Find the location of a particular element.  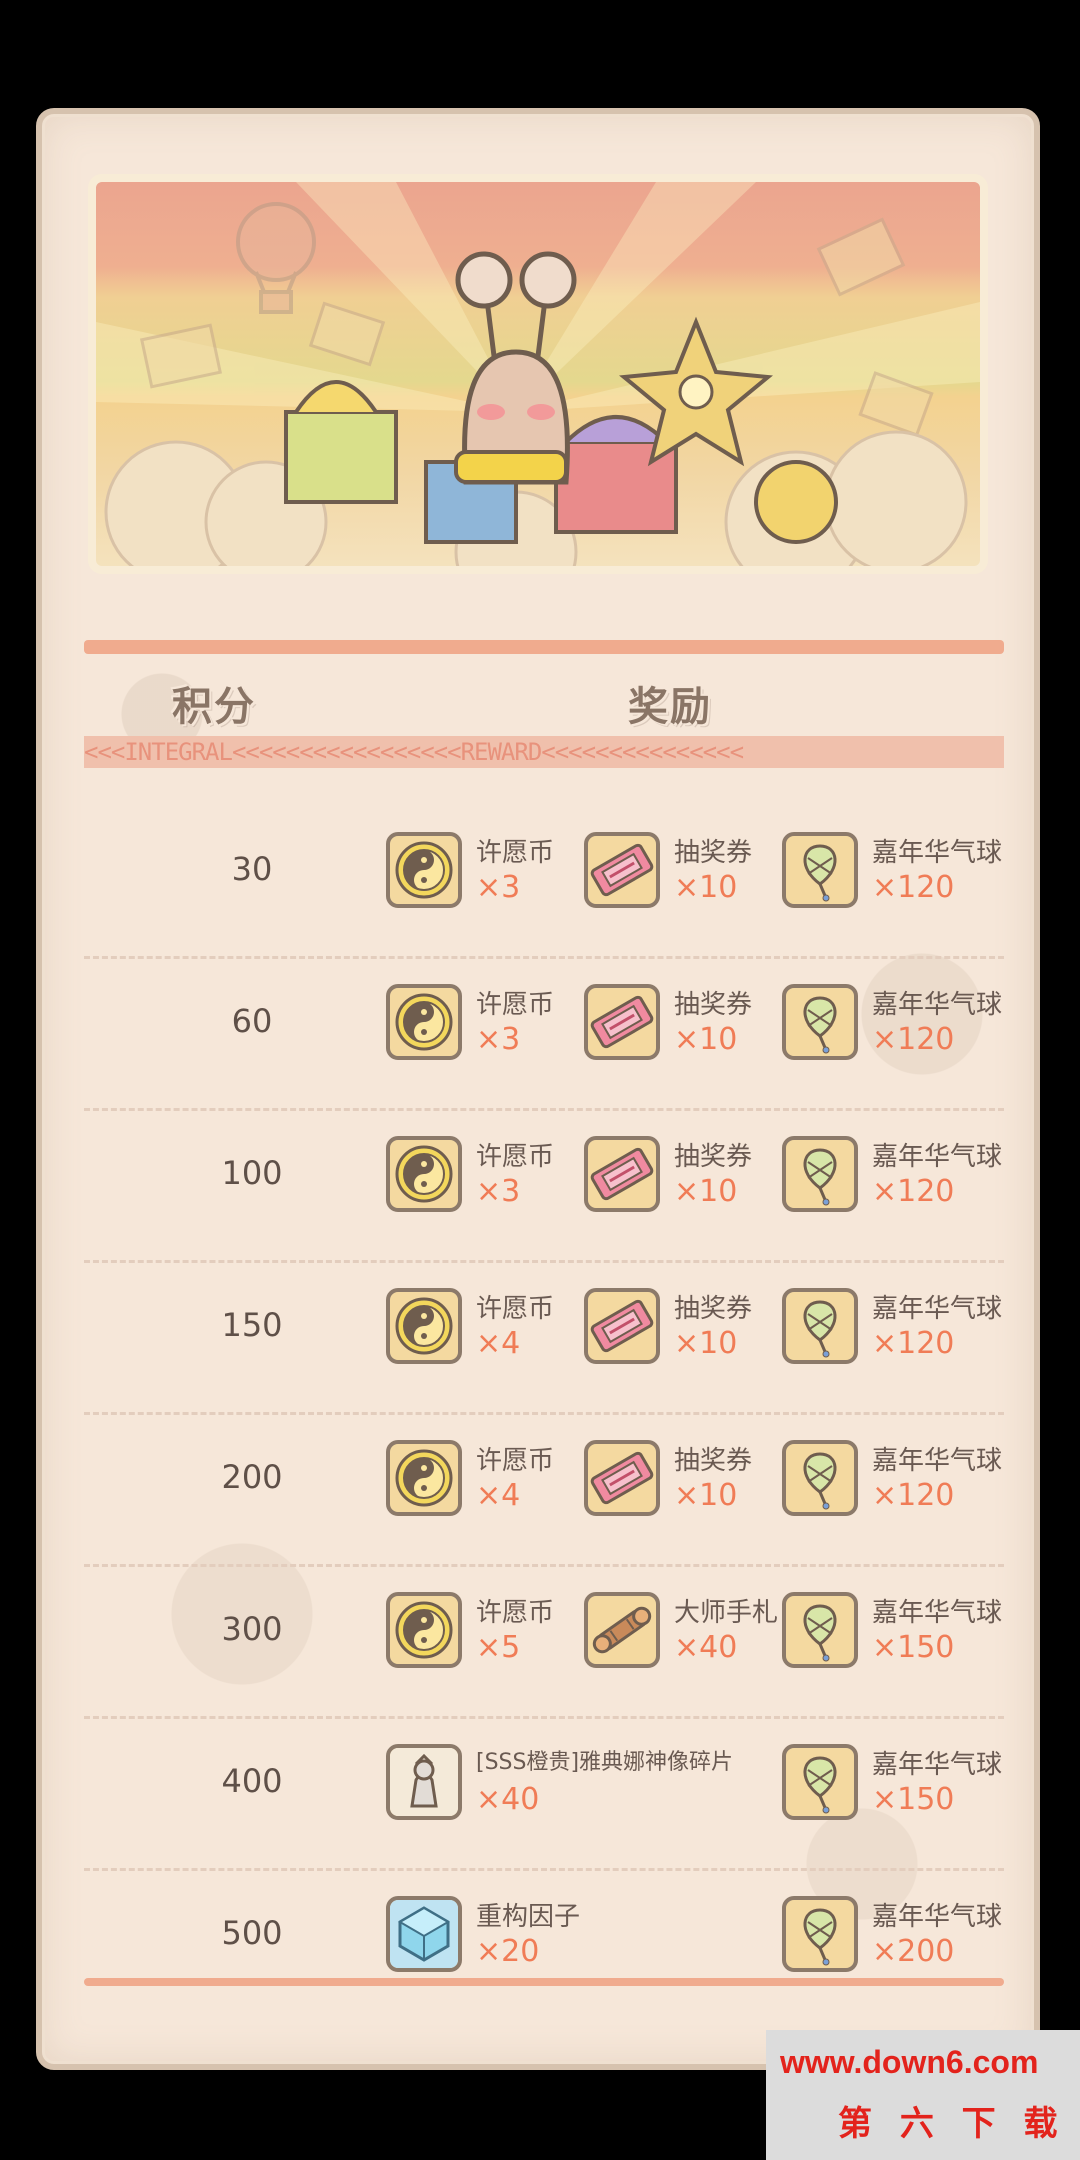

reward-quantity: ×200 is located at coordinates (913, 1951).